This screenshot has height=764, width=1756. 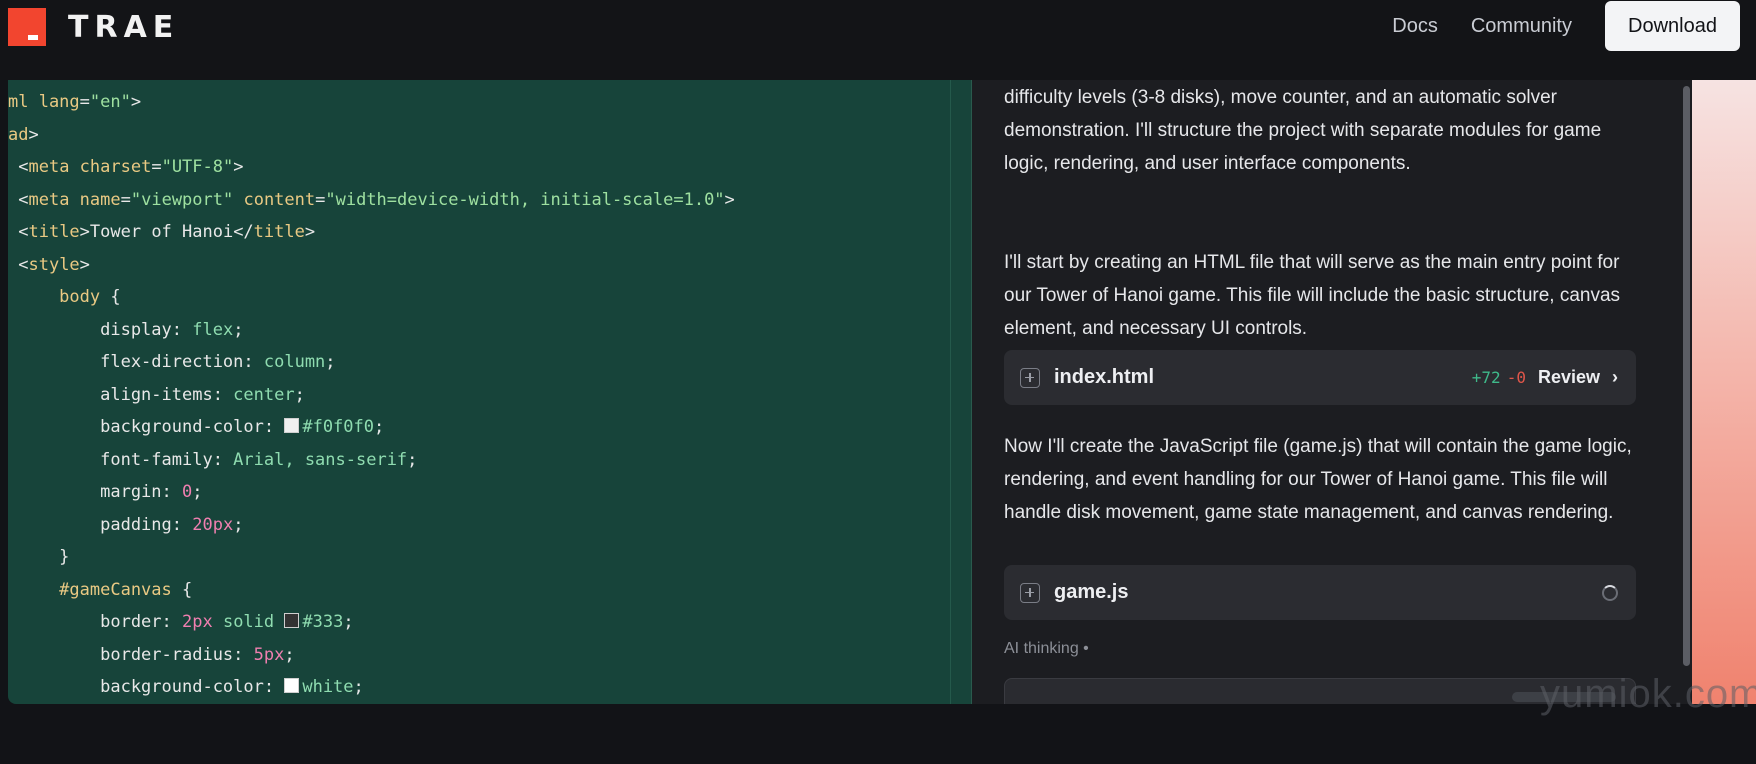 I want to click on nav-link-docs: Docs, so click(x=1415, y=26).